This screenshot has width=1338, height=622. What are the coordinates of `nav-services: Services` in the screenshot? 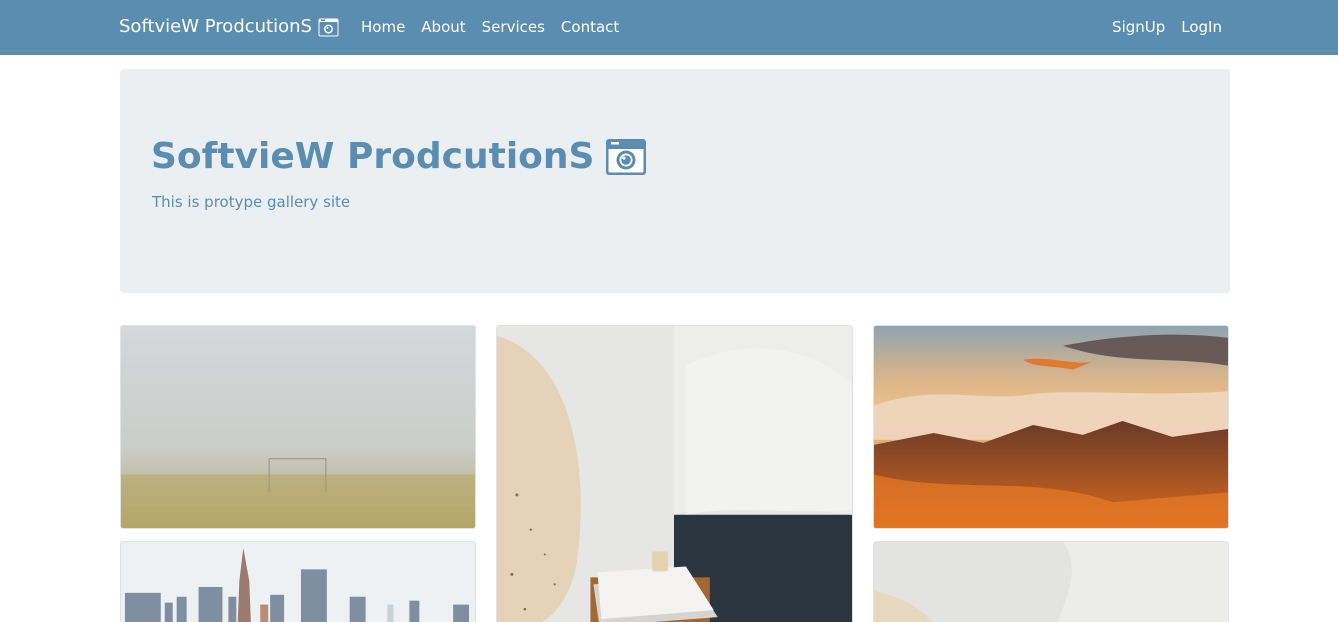 It's located at (513, 27).